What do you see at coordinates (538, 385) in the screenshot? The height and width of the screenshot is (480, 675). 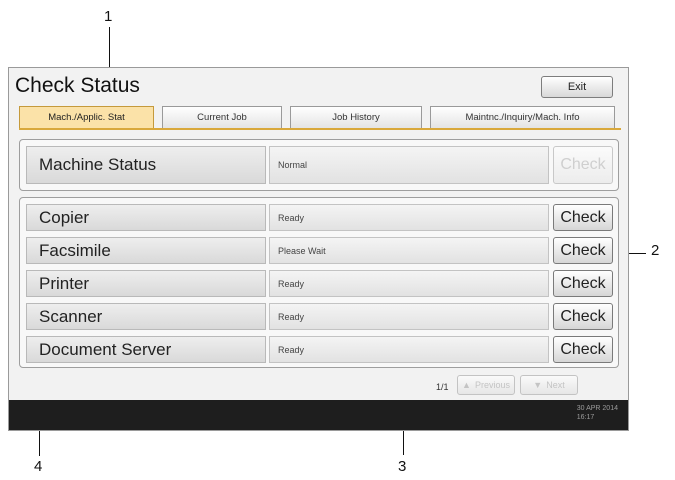 I see `down-arrow-icon: ▼` at bounding box center [538, 385].